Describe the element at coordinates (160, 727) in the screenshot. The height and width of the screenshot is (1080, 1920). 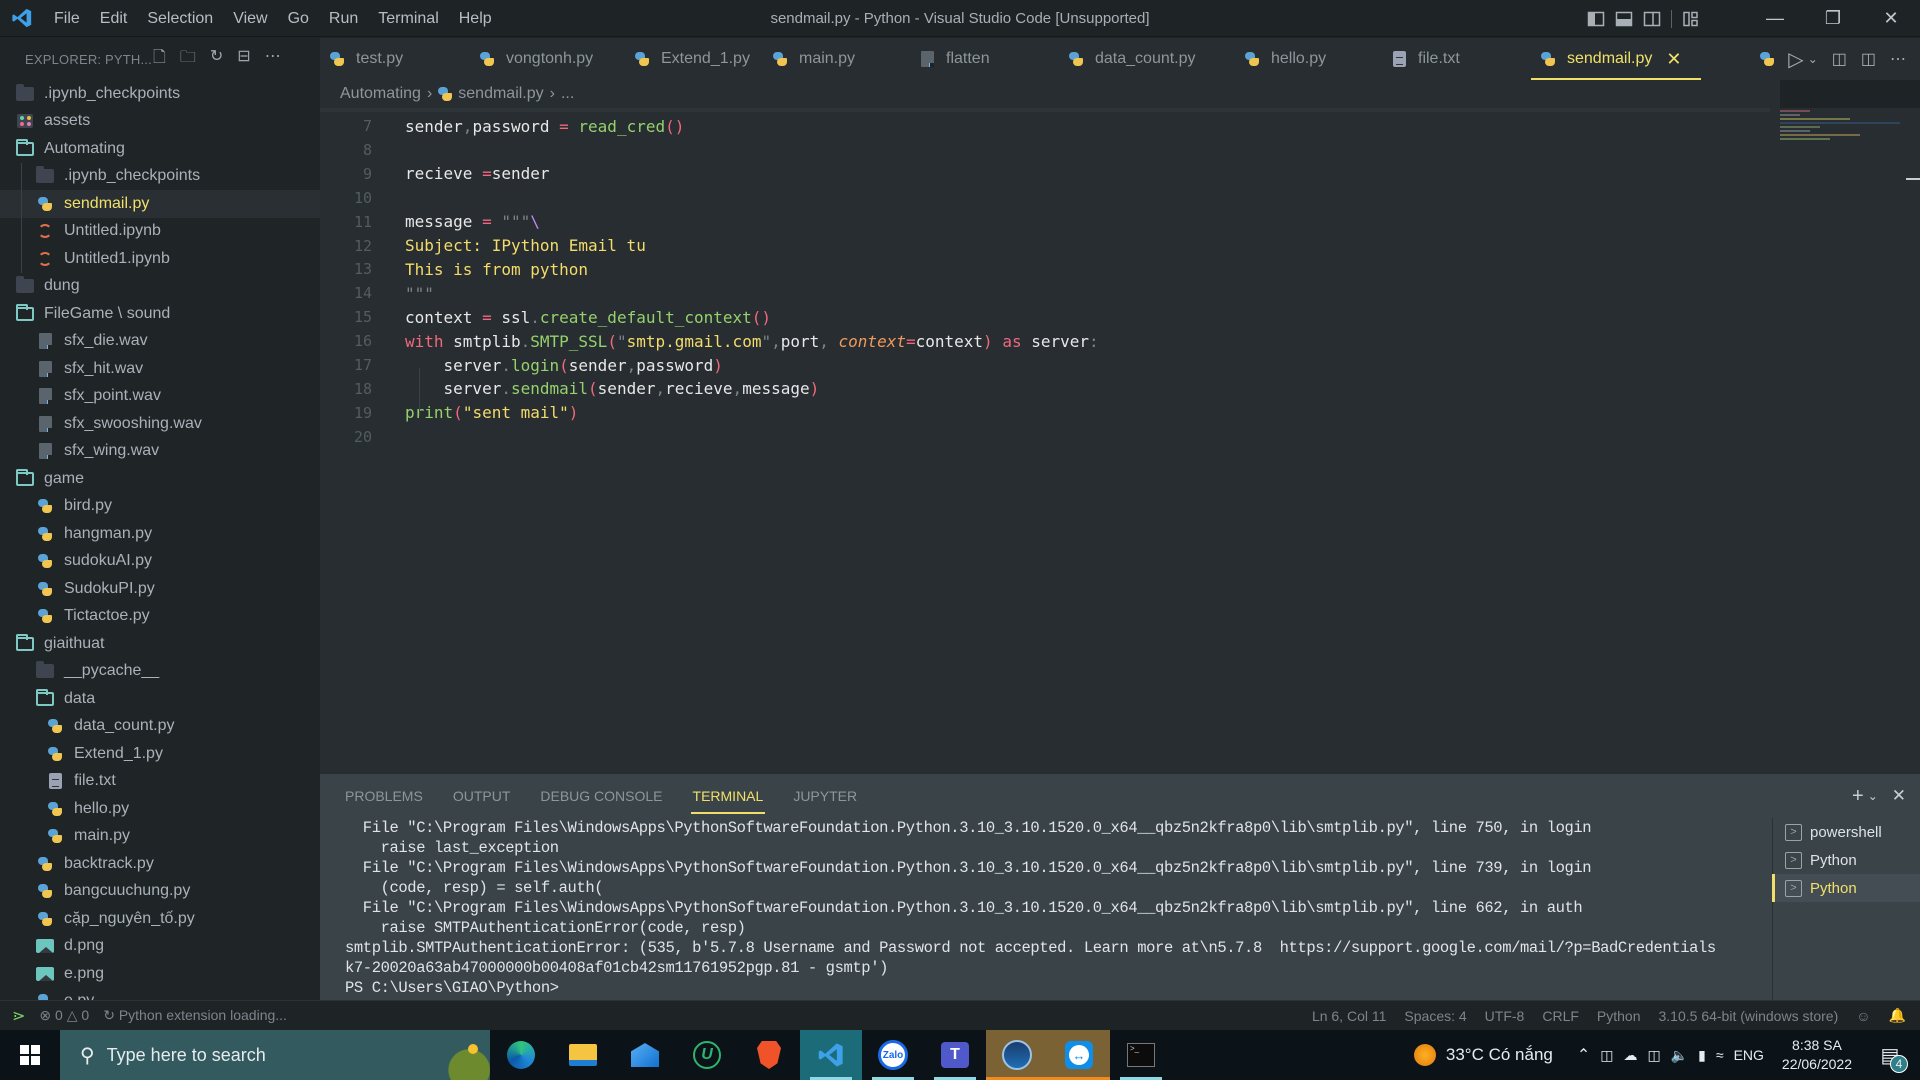
I see `tree-file: data_count.py` at that location.